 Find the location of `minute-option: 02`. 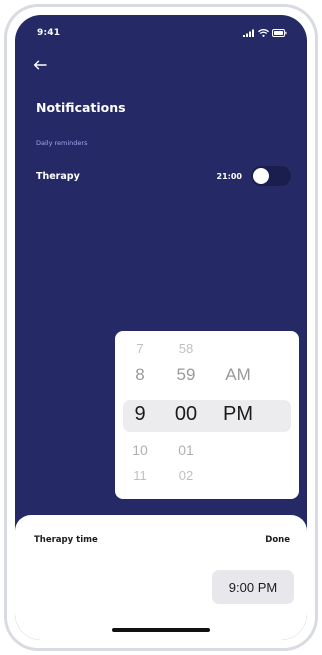

minute-option: 02 is located at coordinates (186, 475).